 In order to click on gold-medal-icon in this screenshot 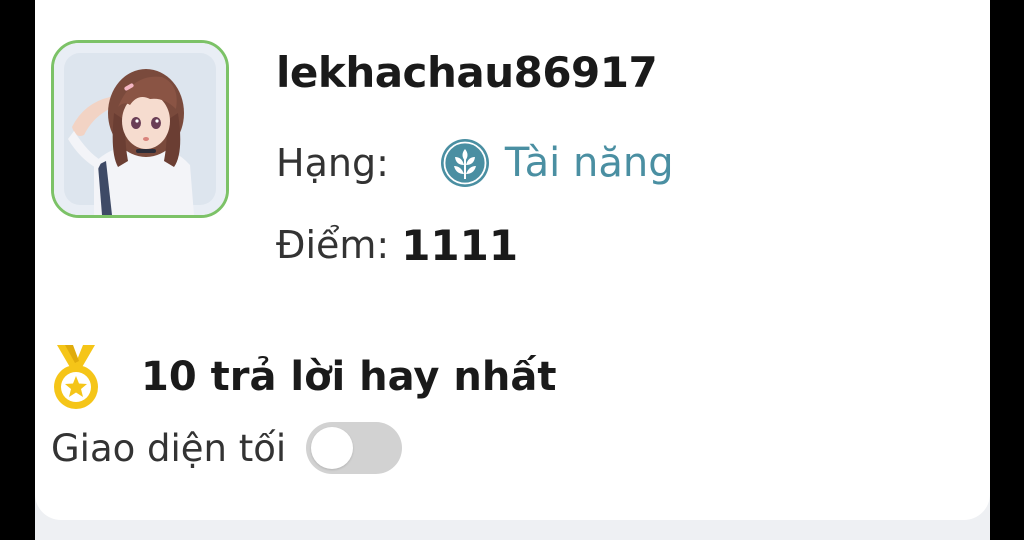, I will do `click(76, 377)`.